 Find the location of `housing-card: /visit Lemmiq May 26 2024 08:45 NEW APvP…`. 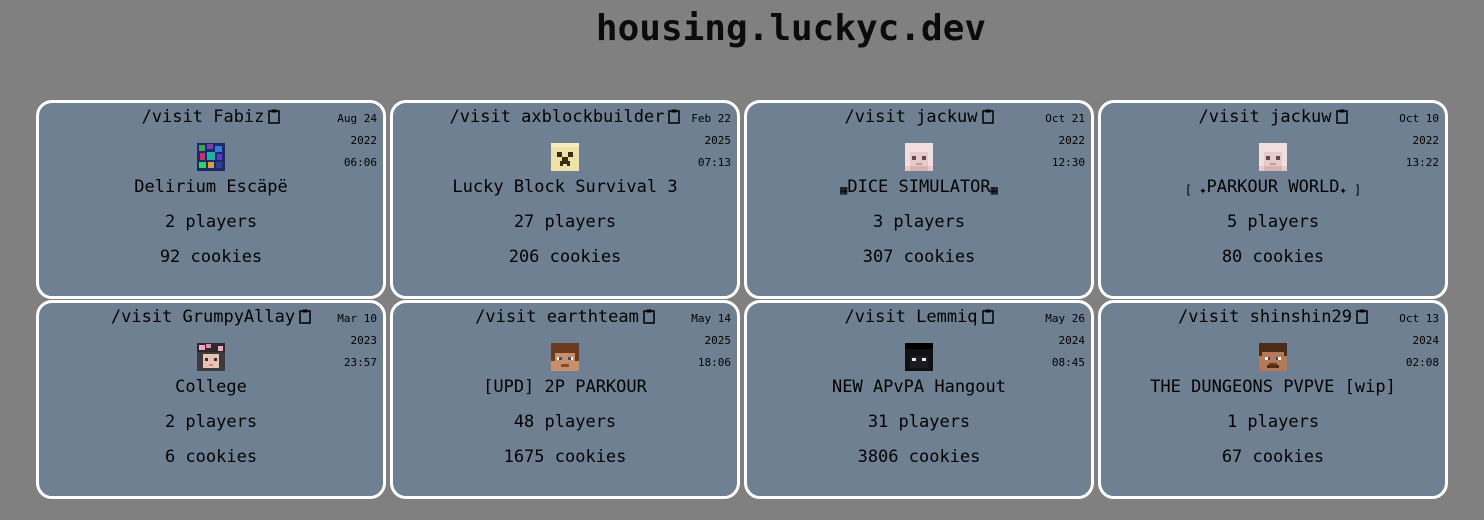

housing-card: /visit Lemmiq May 26 2024 08:45 NEW APvP… is located at coordinates (919, 399).